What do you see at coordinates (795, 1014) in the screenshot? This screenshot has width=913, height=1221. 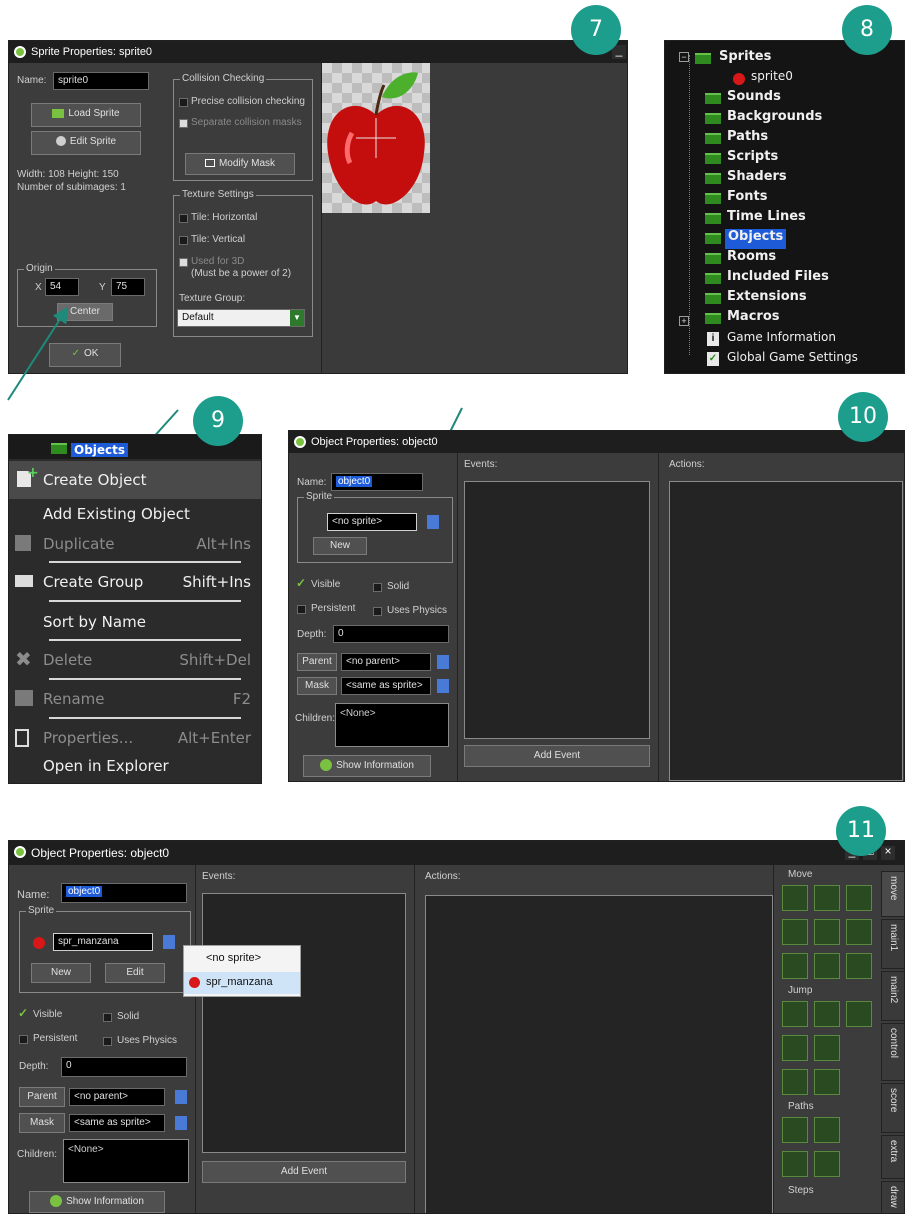 I see `jump-to-position-button` at bounding box center [795, 1014].